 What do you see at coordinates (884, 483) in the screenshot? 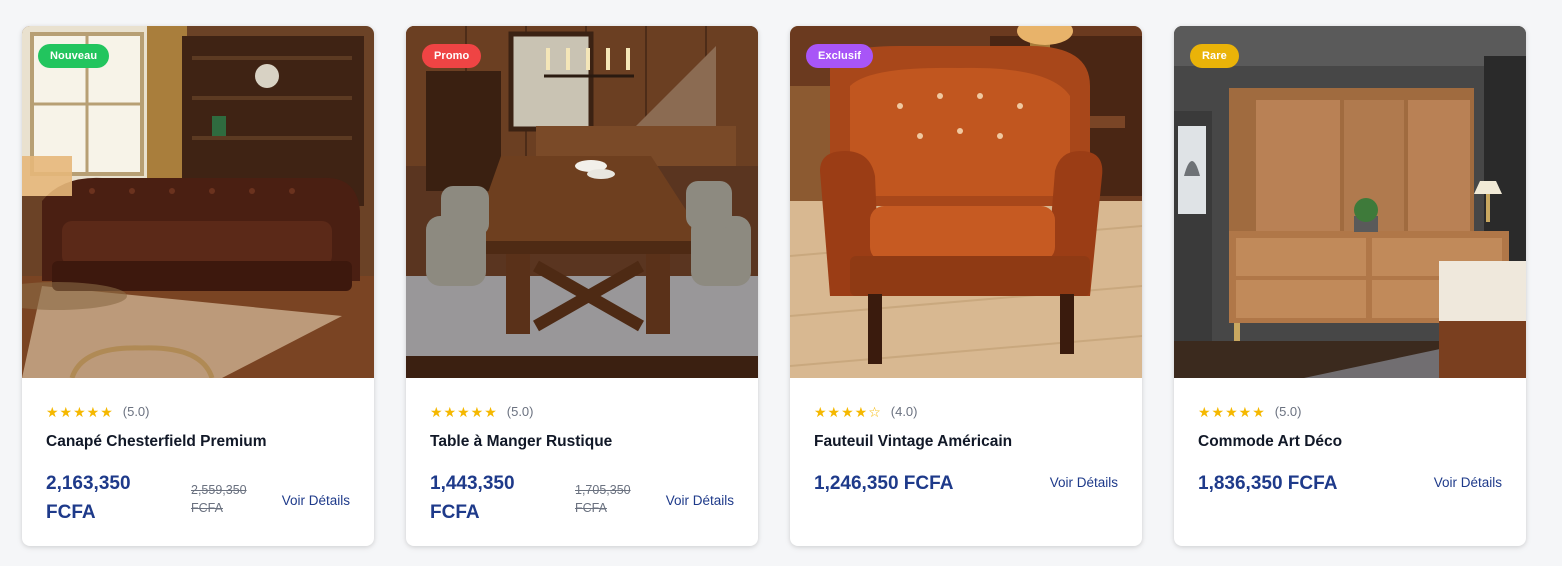
I see `product-price: 1,246,350 FCFA` at bounding box center [884, 483].